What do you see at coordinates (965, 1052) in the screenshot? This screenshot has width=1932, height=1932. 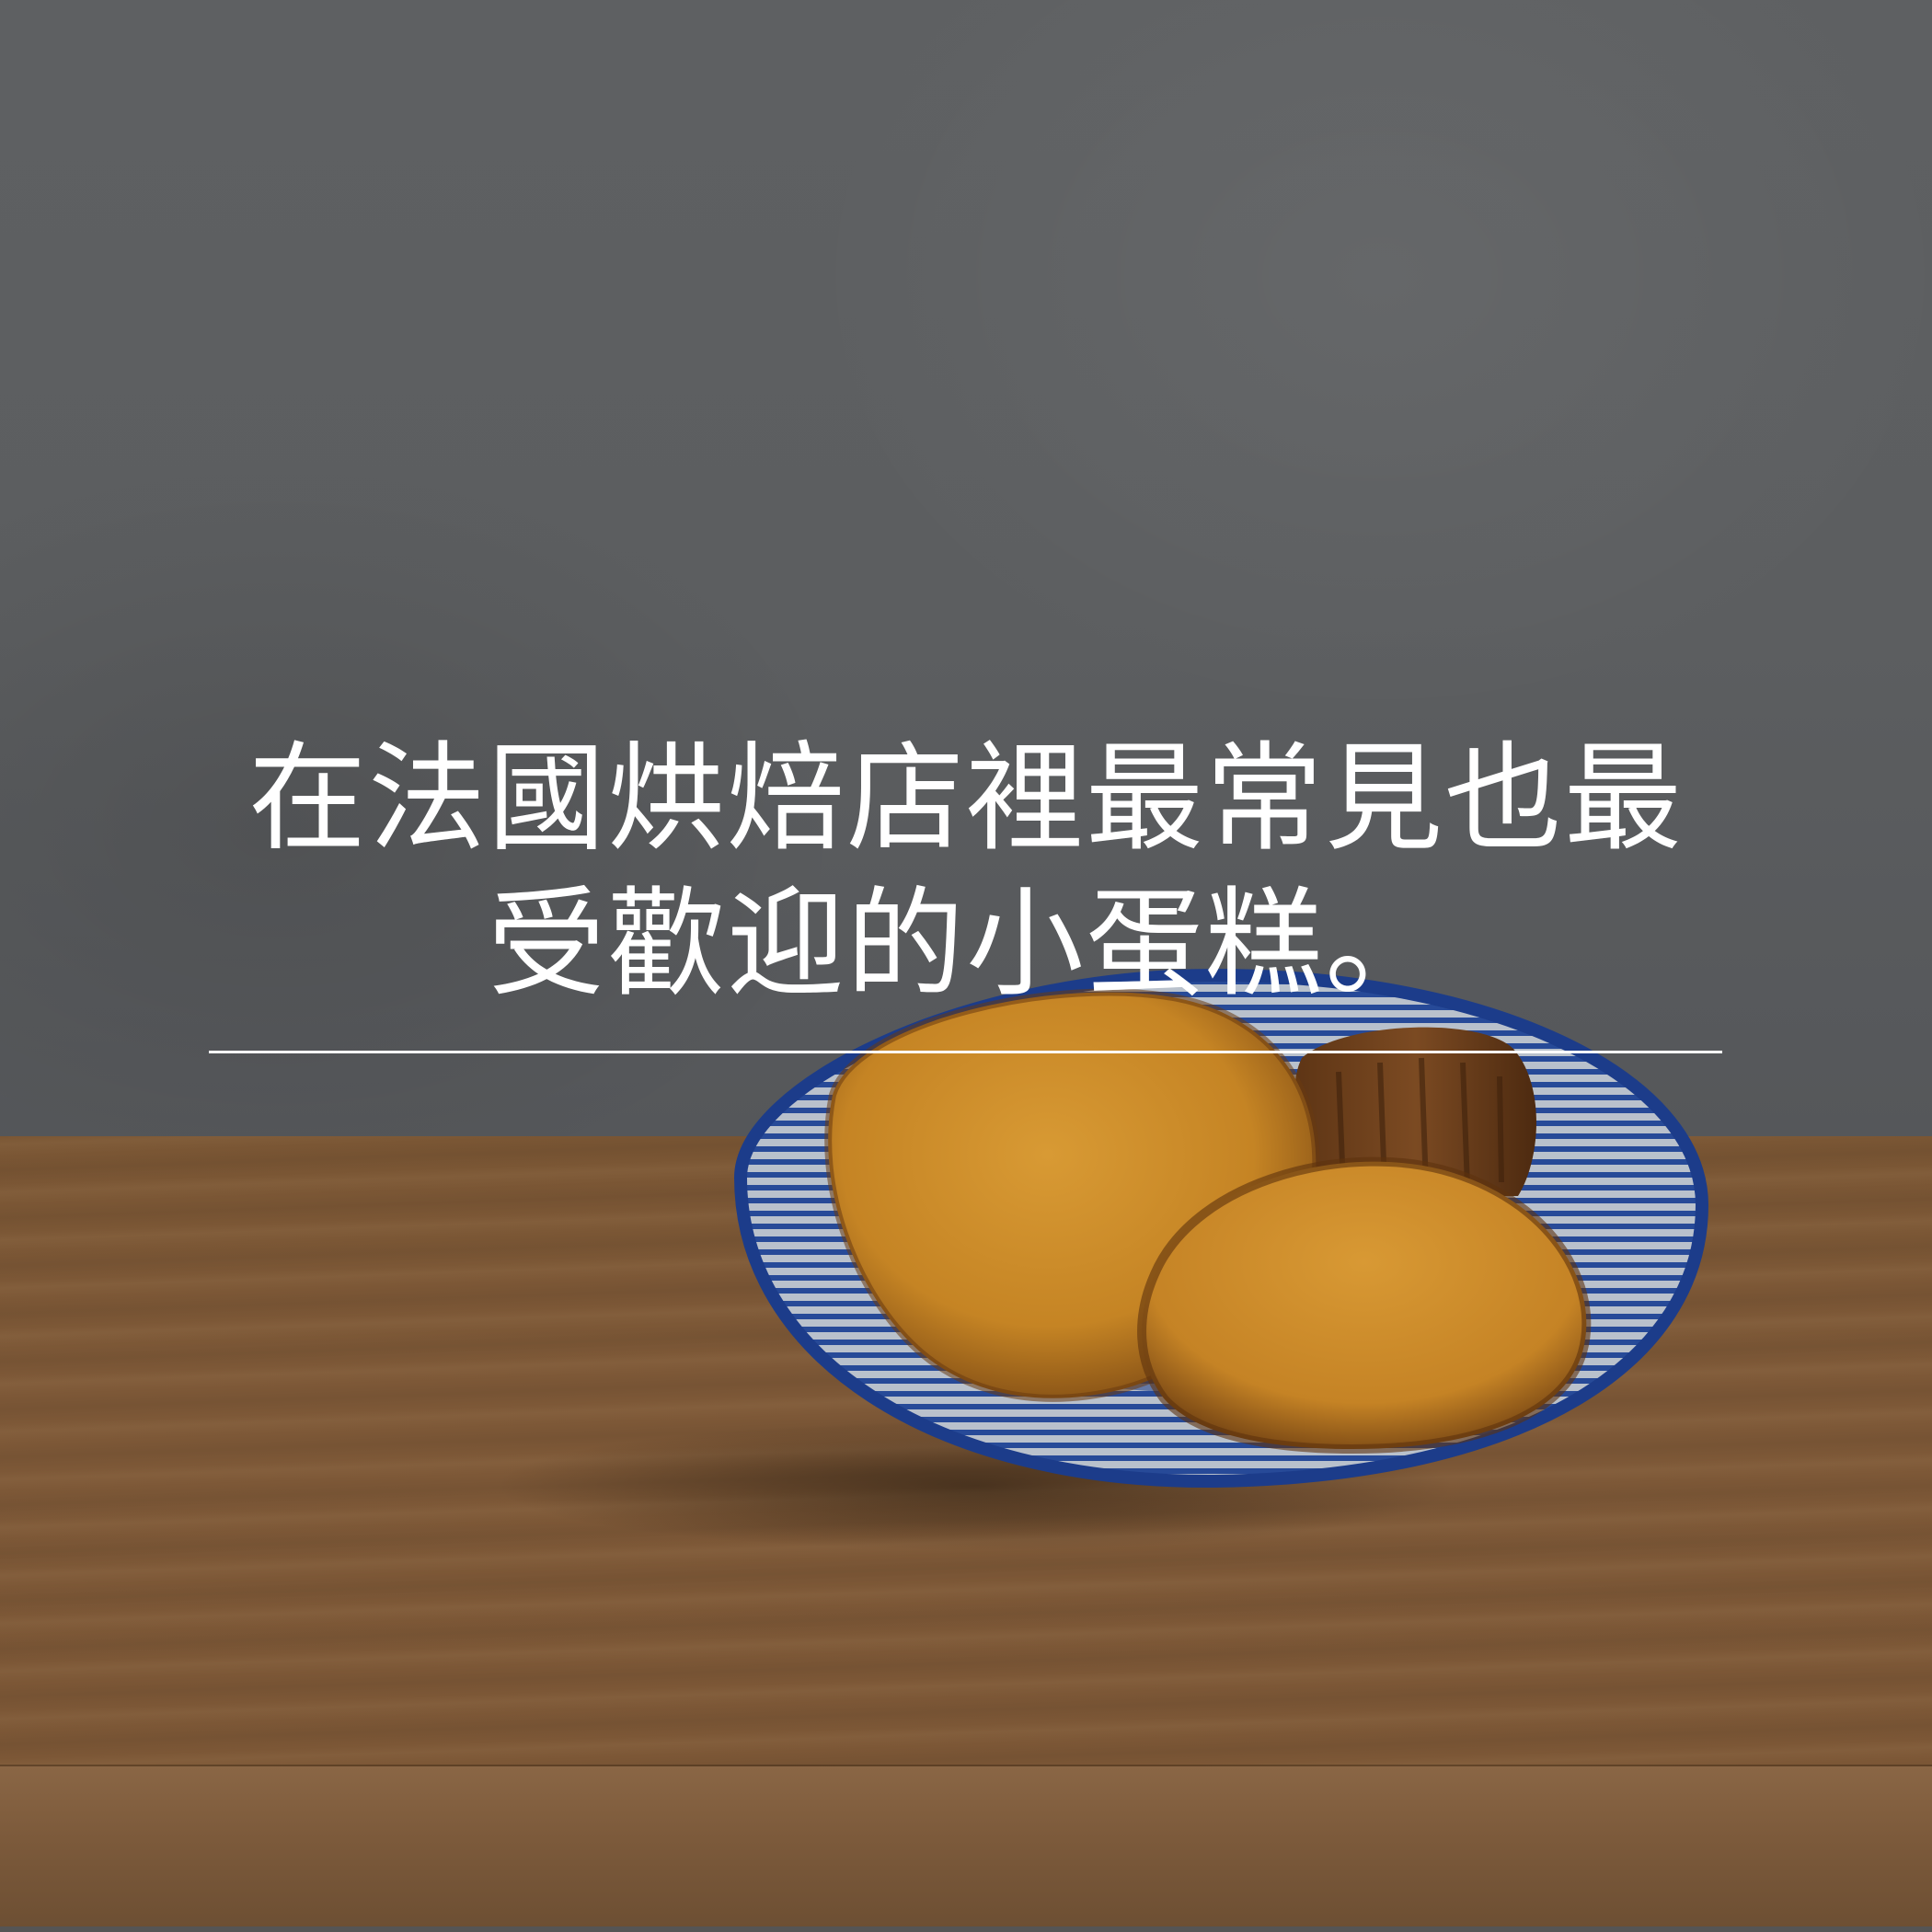 I see `caption-divider` at bounding box center [965, 1052].